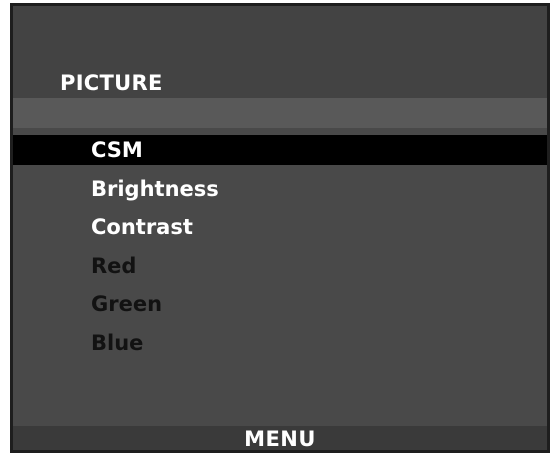 The height and width of the screenshot is (456, 560). Describe the element at coordinates (280, 189) in the screenshot. I see `menu-item-brightness: Brightness` at that location.